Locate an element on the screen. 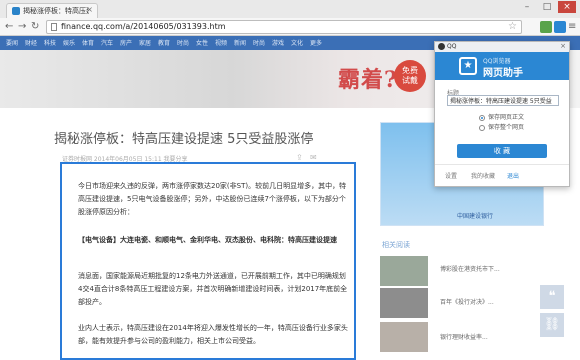 This screenshot has height=360, width=580. site-nav-item: 新闻 is located at coordinates (240, 42).